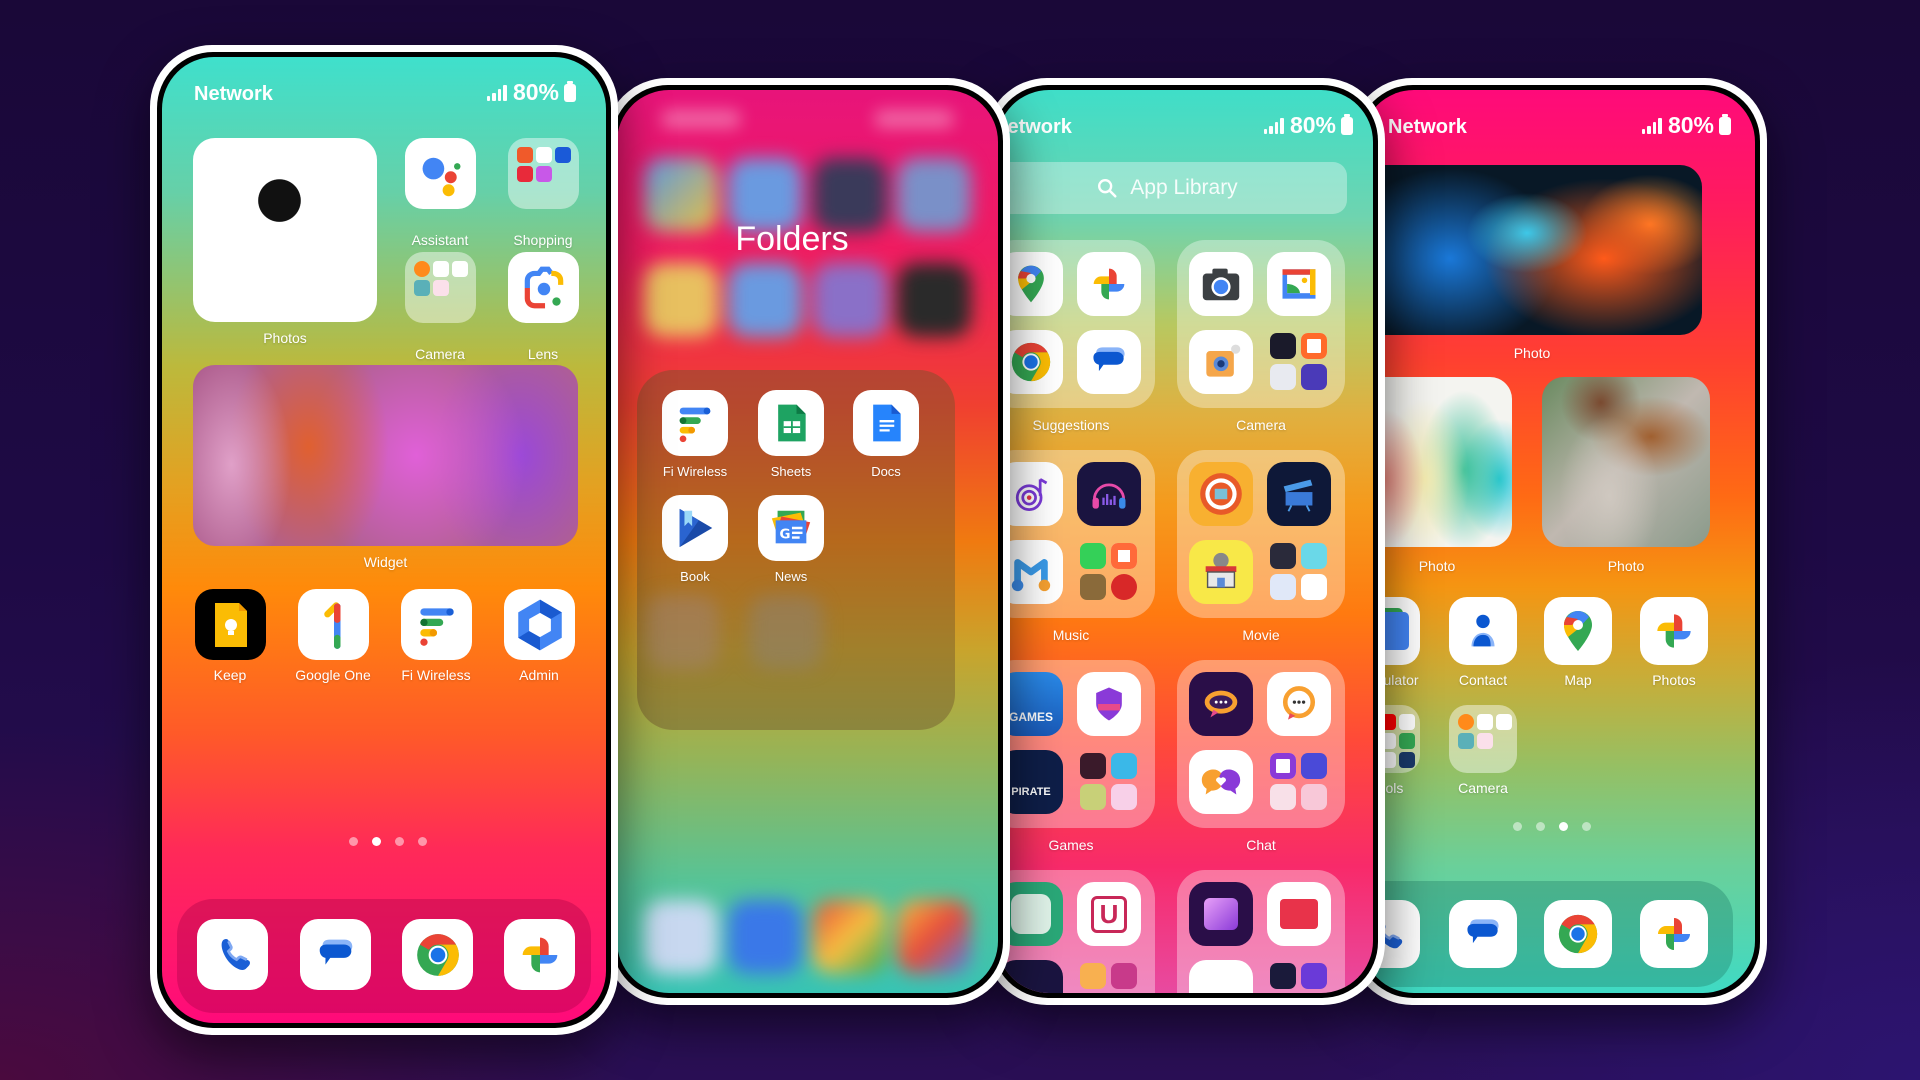  Describe the element at coordinates (1109, 572) in the screenshot. I see `music-more-apps` at that location.